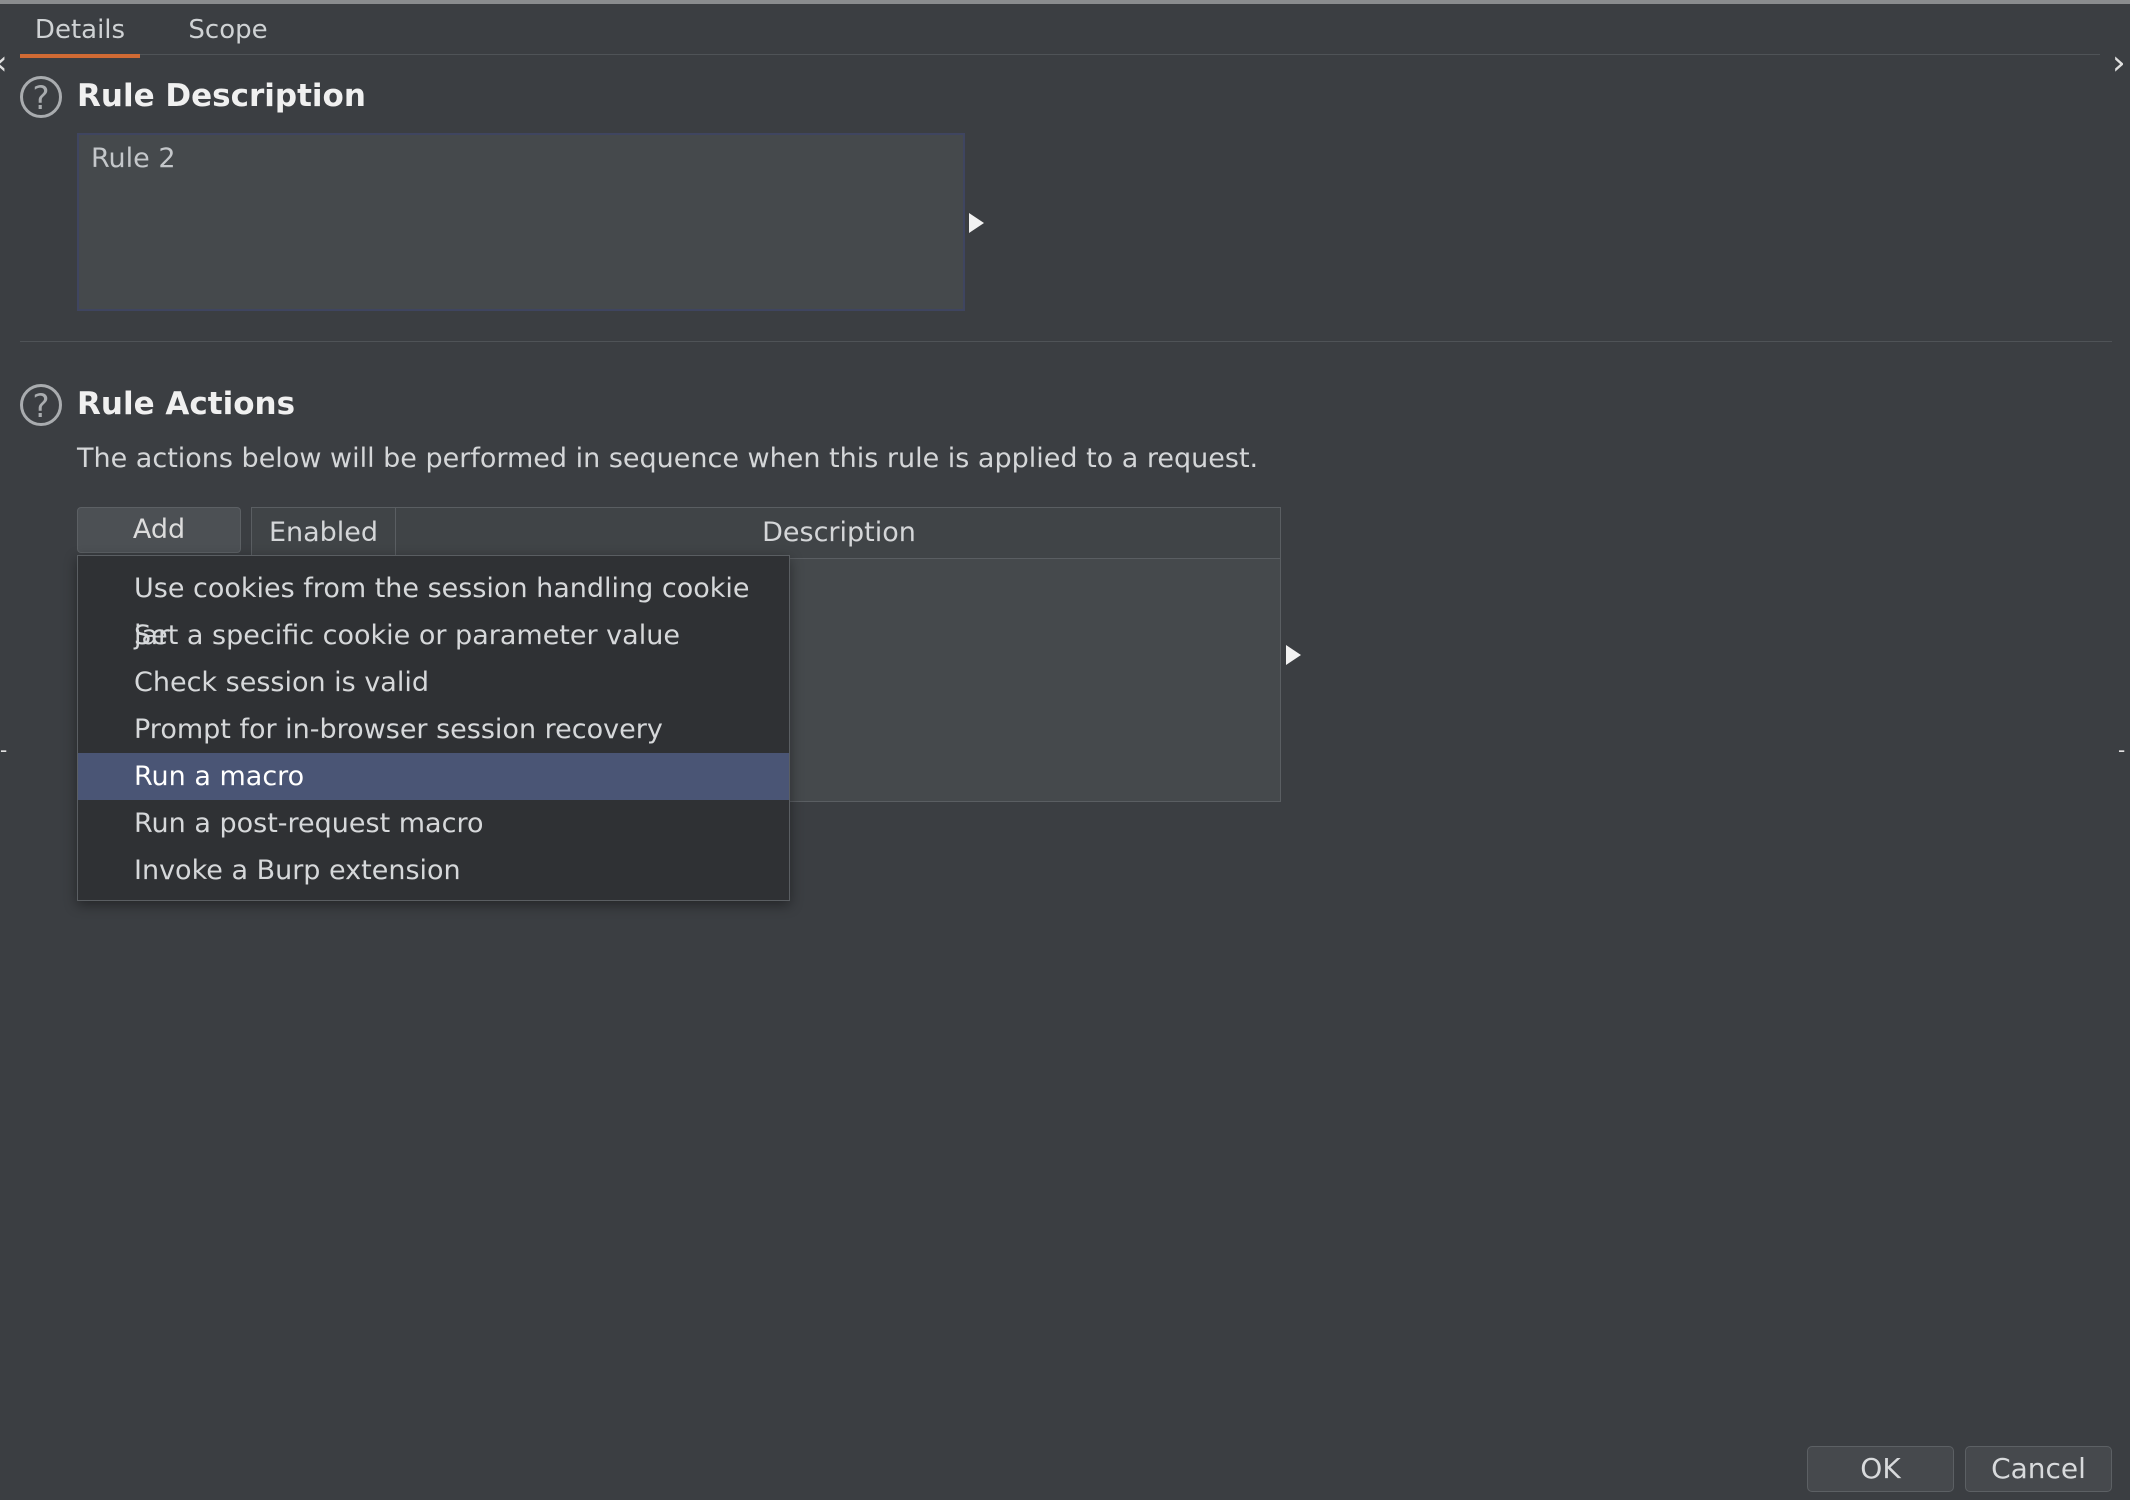 This screenshot has height=1500, width=2130. Describe the element at coordinates (1066, 341) in the screenshot. I see `section-divider` at that location.